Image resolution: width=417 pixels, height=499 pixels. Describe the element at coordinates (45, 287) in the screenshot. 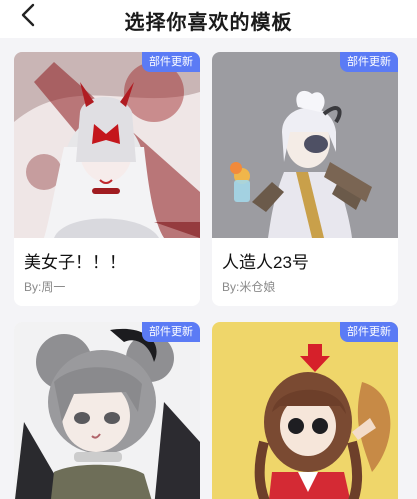

I see `template-author: By:周一` at that location.